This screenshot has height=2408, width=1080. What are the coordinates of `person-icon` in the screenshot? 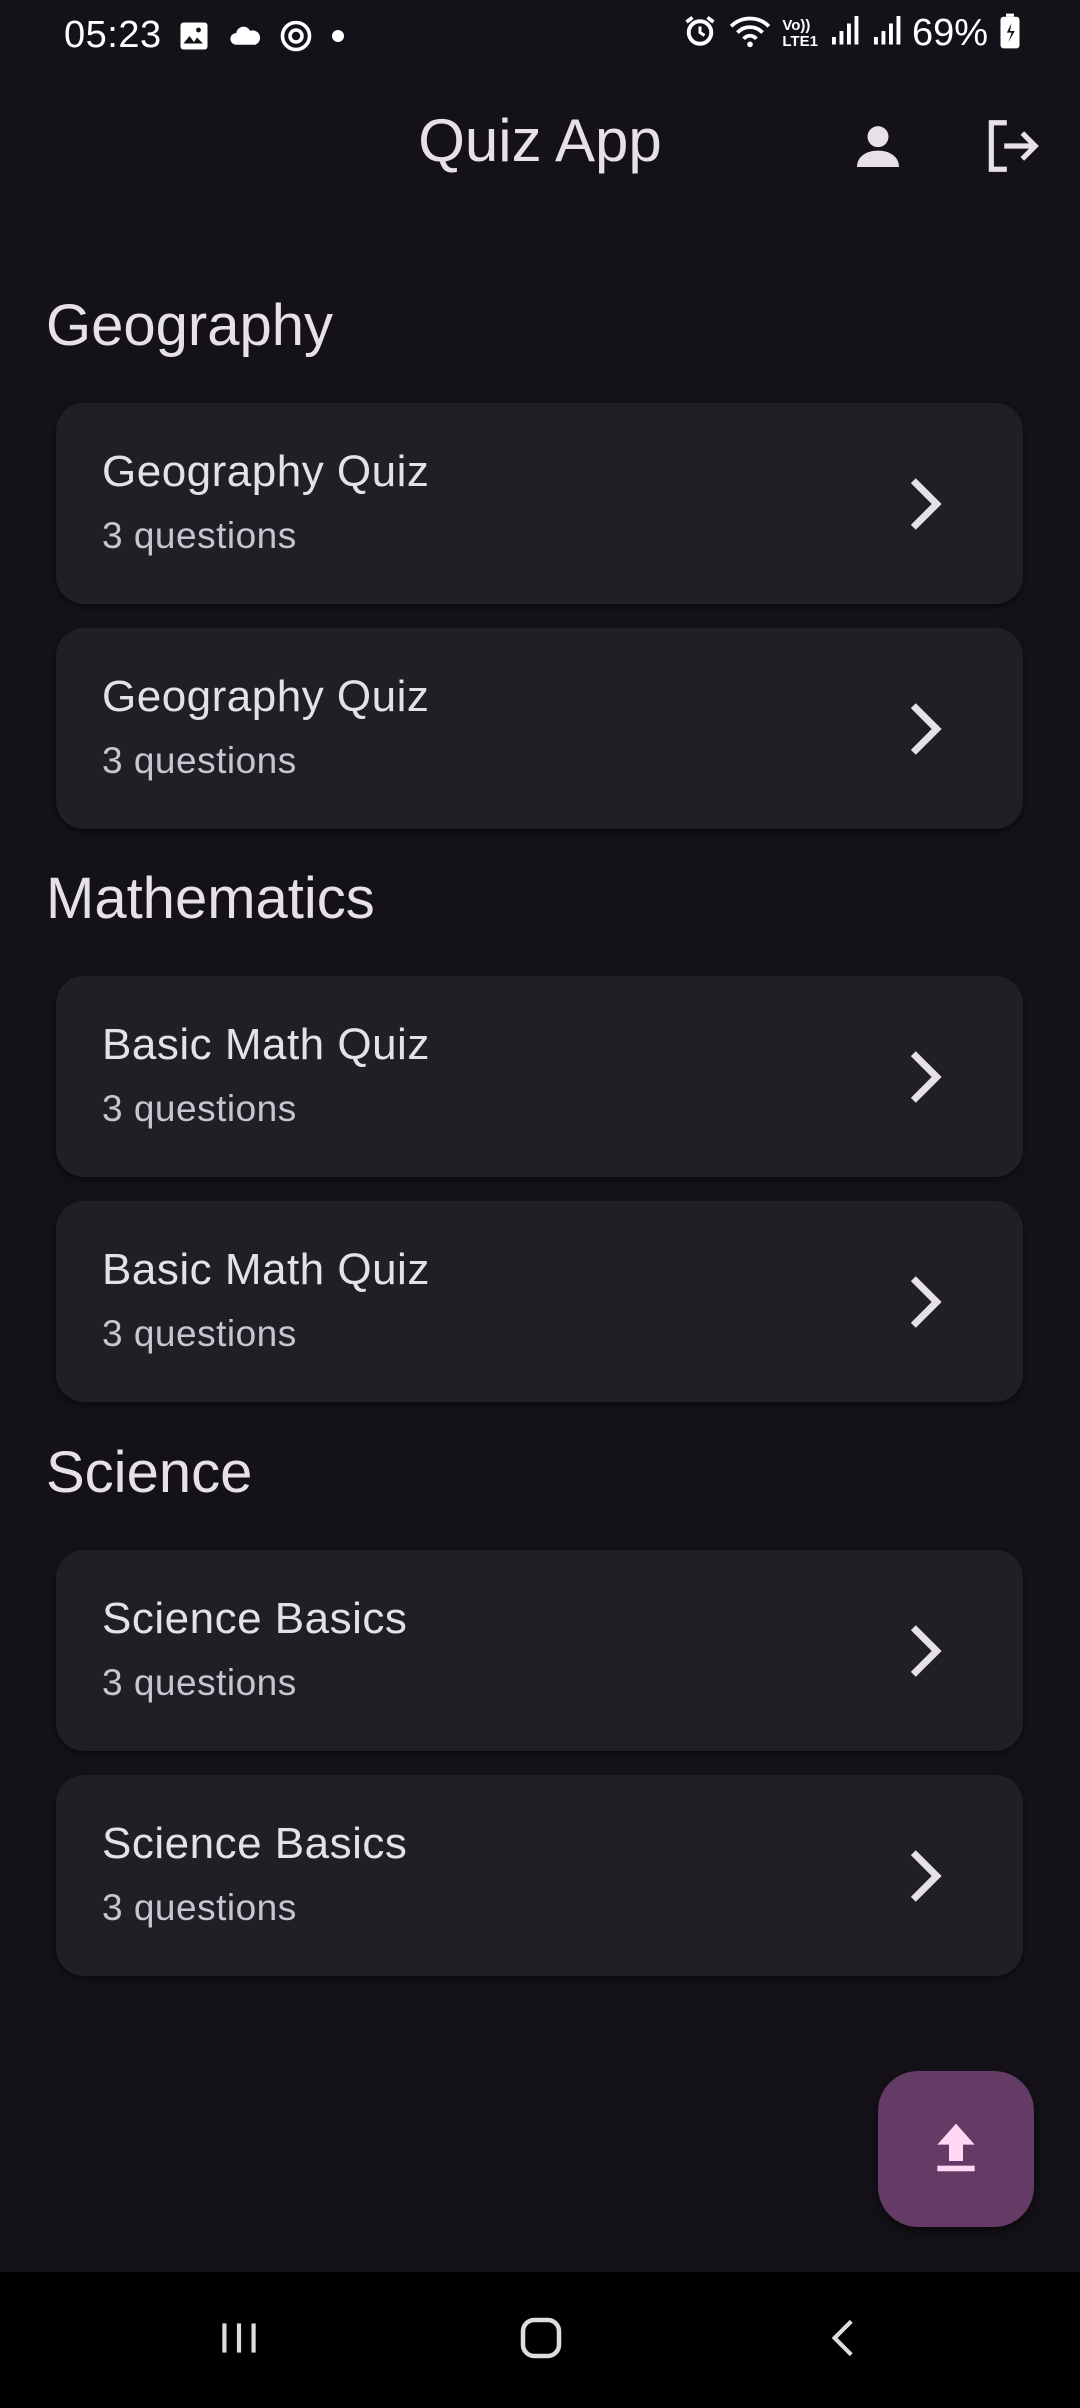 It's located at (878, 148).